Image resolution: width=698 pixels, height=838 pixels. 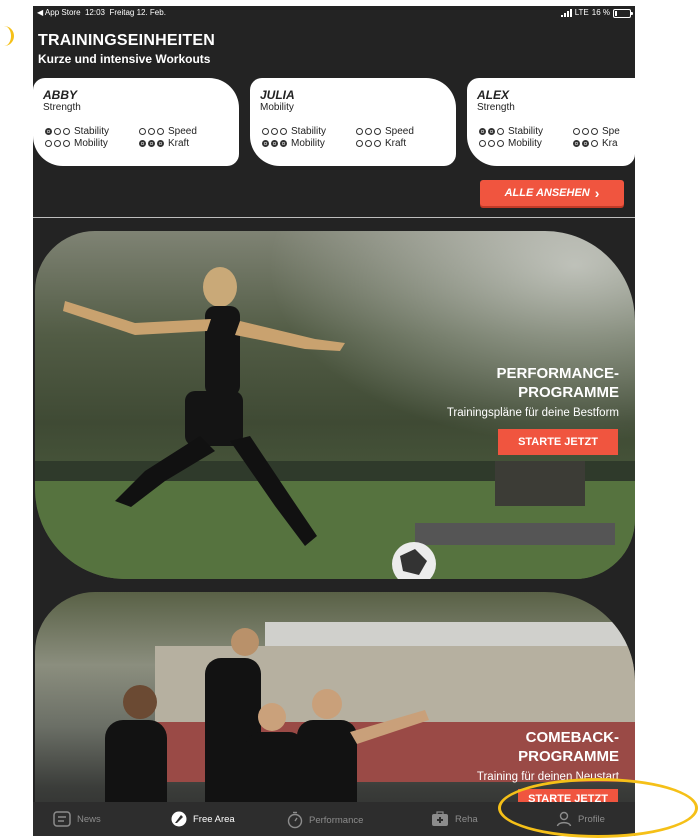 I want to click on signal-icon, so click(x=566, y=13).